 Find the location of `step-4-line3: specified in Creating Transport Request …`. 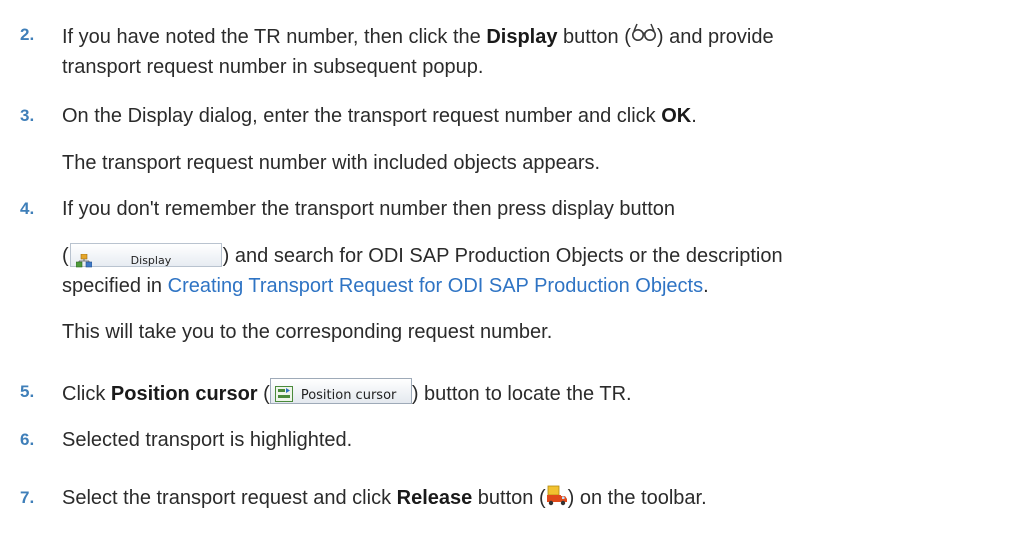

step-4-line3: specified in Creating Transport Request … is located at coordinates (385, 286).